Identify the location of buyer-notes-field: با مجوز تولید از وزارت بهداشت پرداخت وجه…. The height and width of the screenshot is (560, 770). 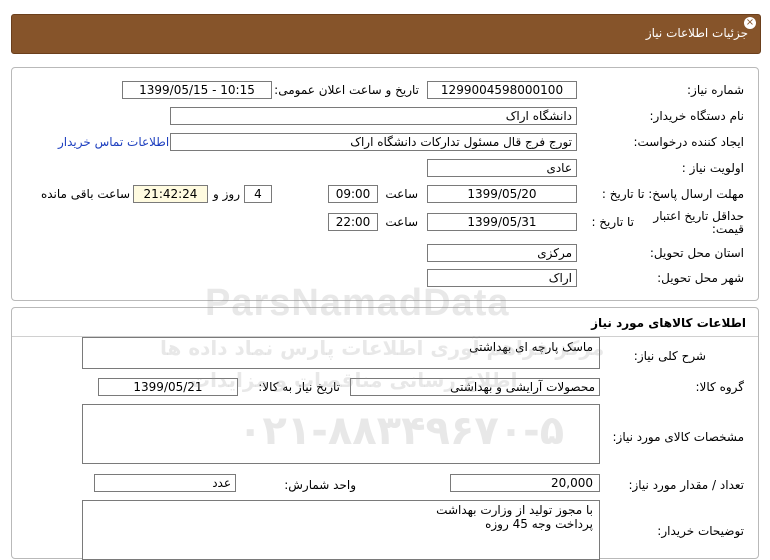
(341, 530).